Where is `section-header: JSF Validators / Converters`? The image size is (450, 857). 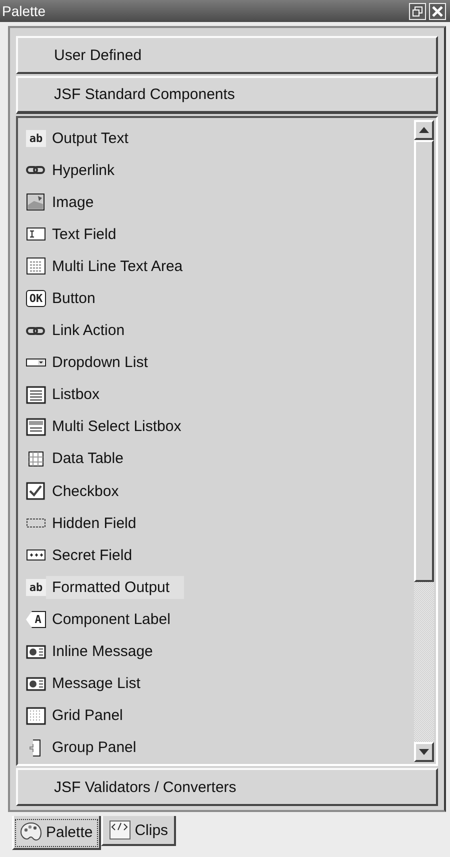 section-header: JSF Validators / Converters is located at coordinates (227, 787).